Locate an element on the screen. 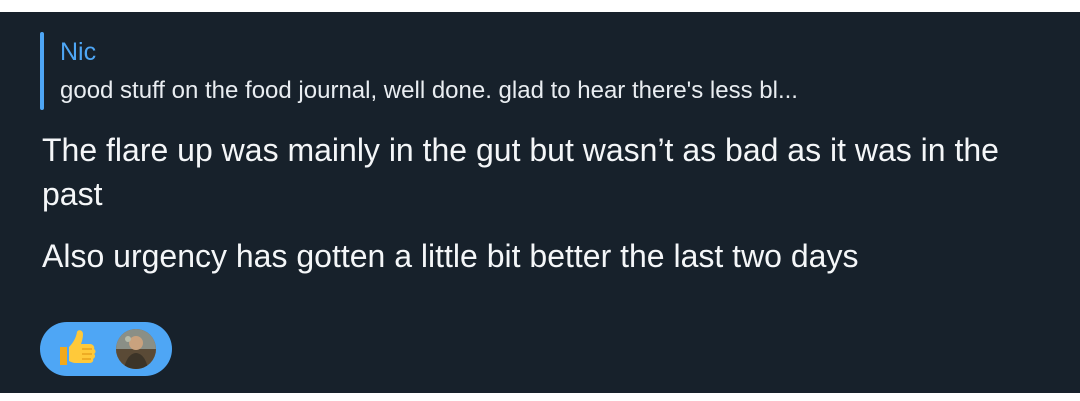 The height and width of the screenshot is (401, 1080). avatar is located at coordinates (136, 349).